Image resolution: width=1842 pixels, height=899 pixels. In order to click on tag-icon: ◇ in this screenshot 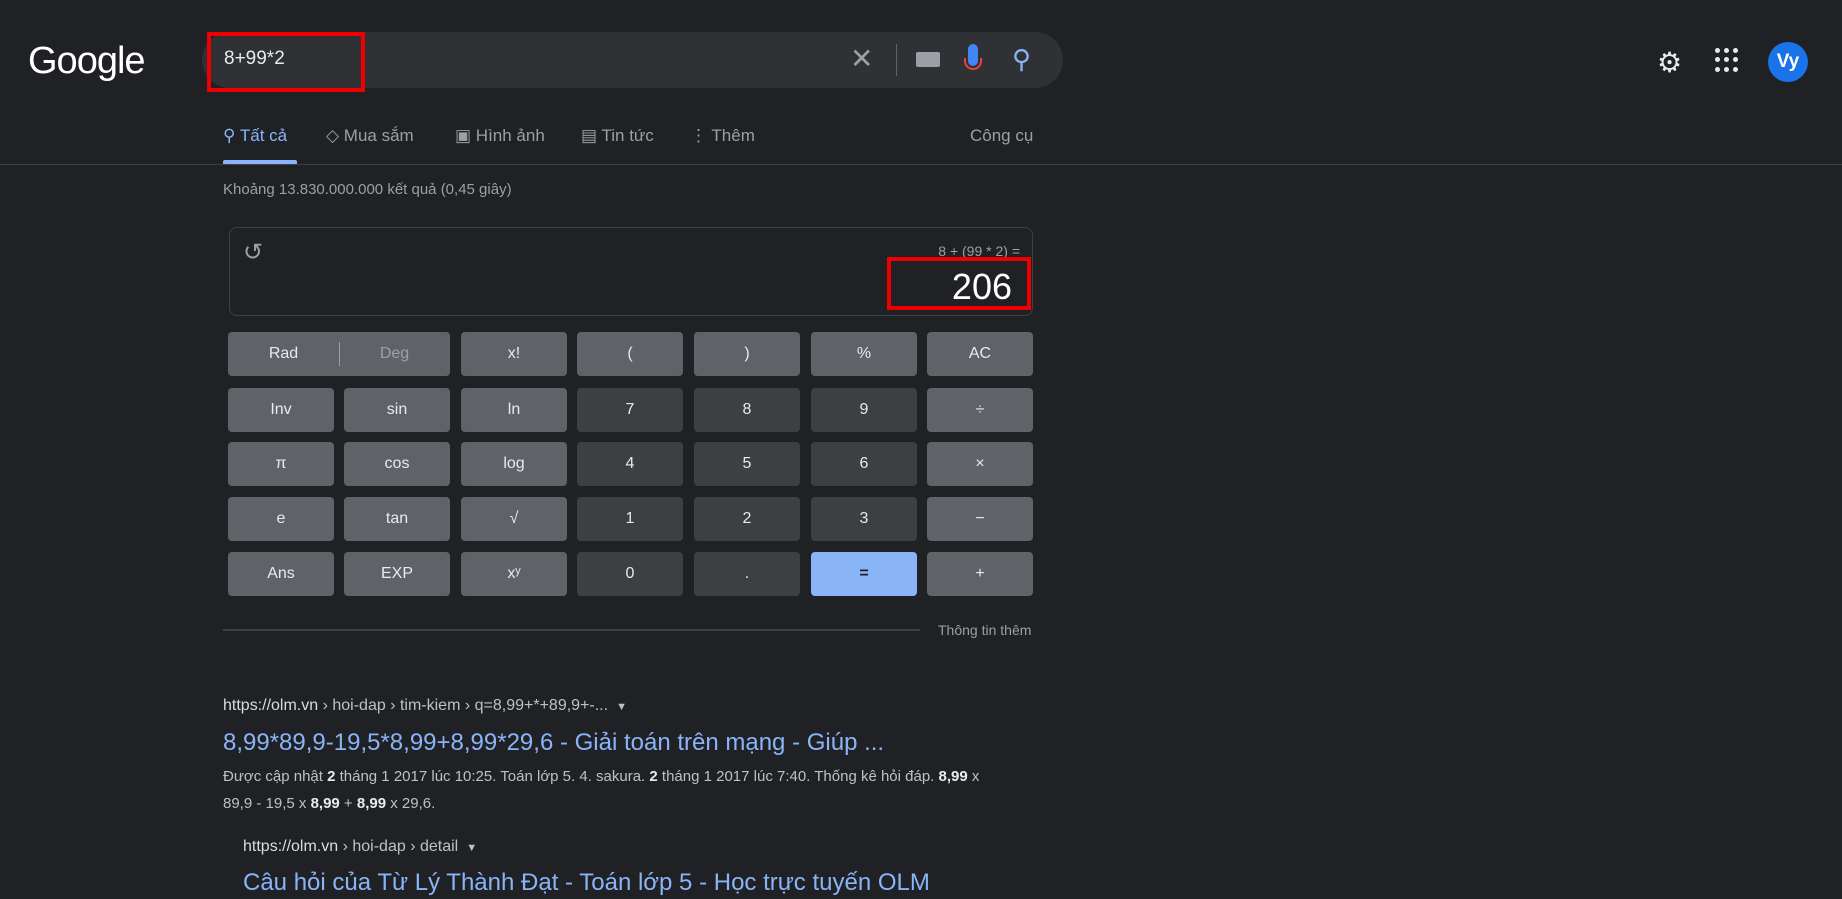, I will do `click(335, 135)`.